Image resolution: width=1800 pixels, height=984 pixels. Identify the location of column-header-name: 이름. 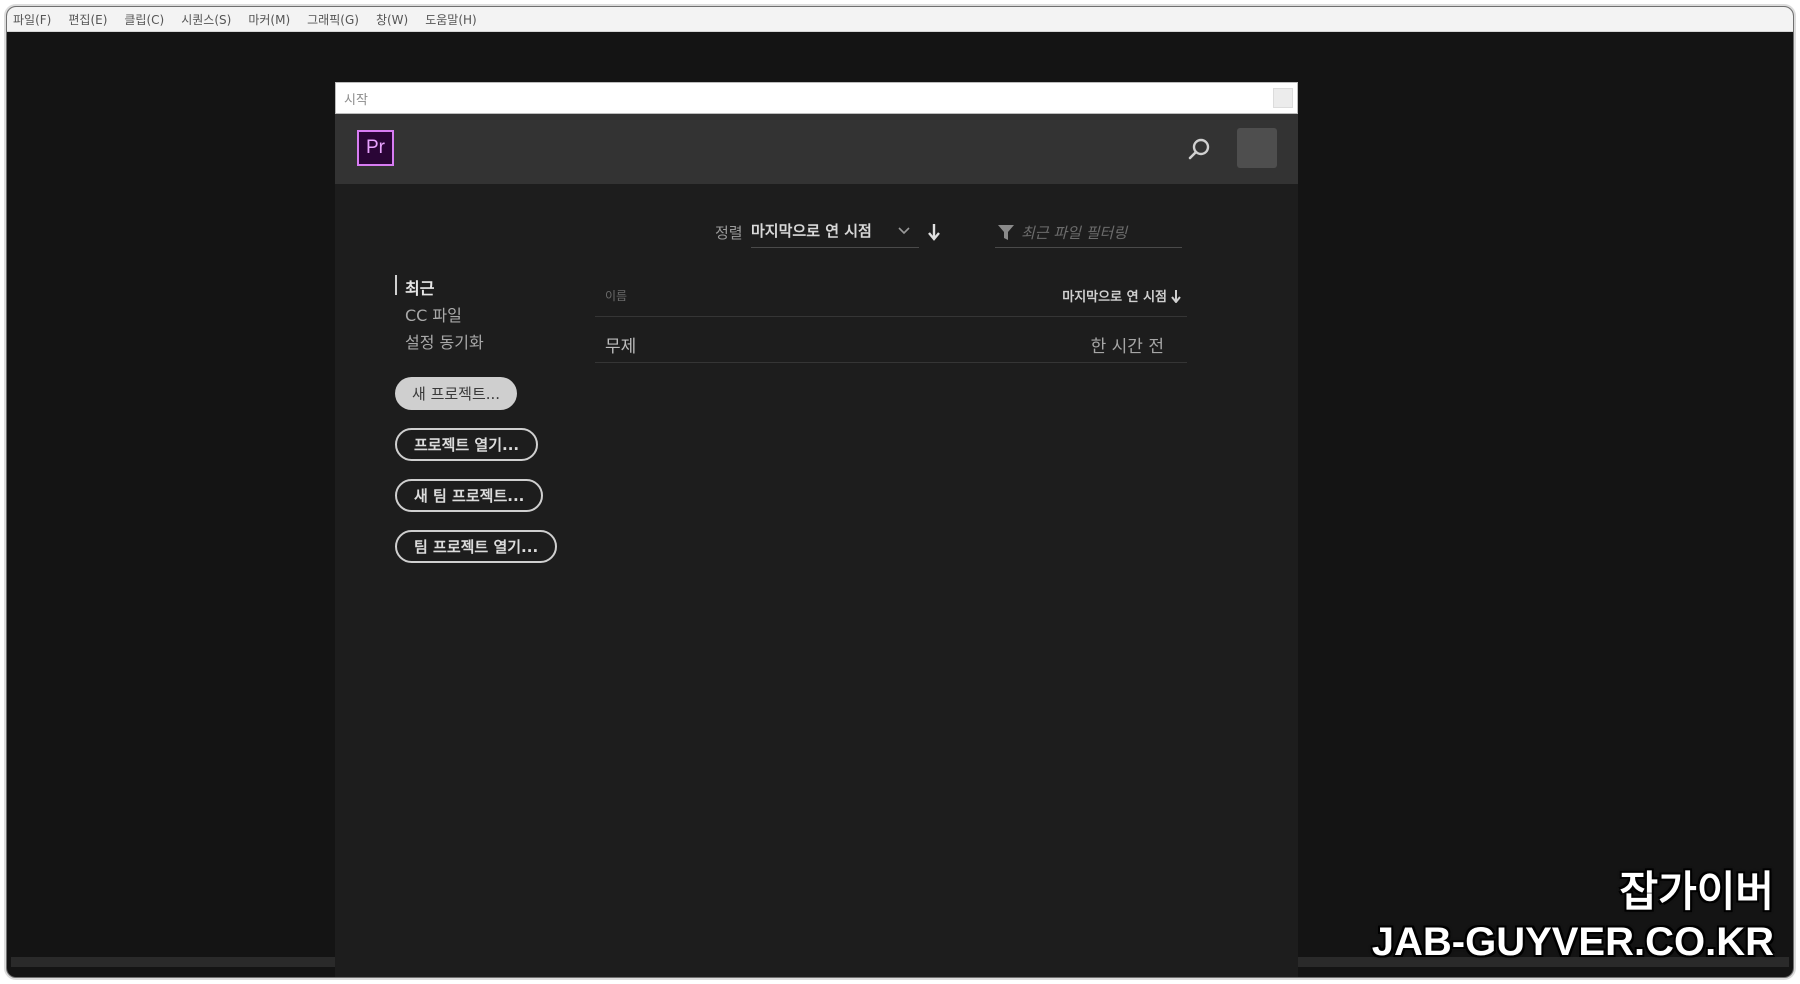
(616, 295).